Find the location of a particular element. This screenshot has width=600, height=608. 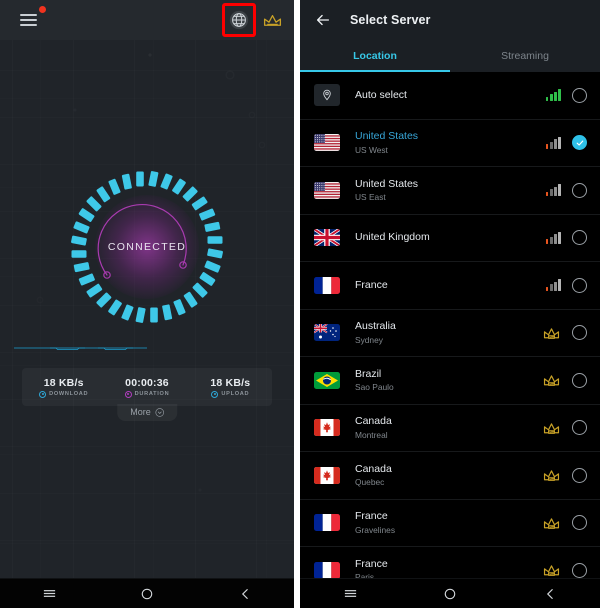

server-labels: France is located at coordinates (450, 285).